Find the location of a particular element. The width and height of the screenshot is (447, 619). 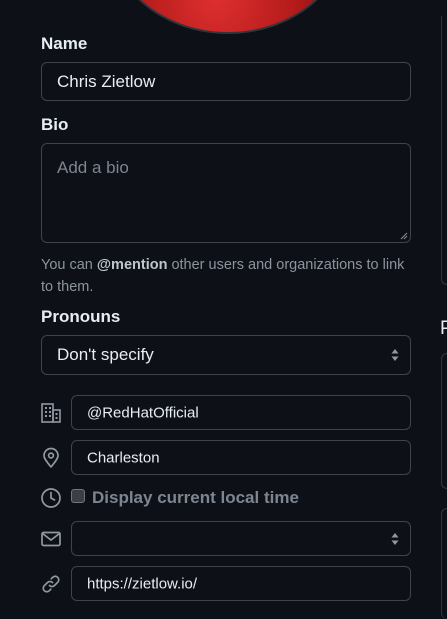

link-icon is located at coordinates (51, 584).